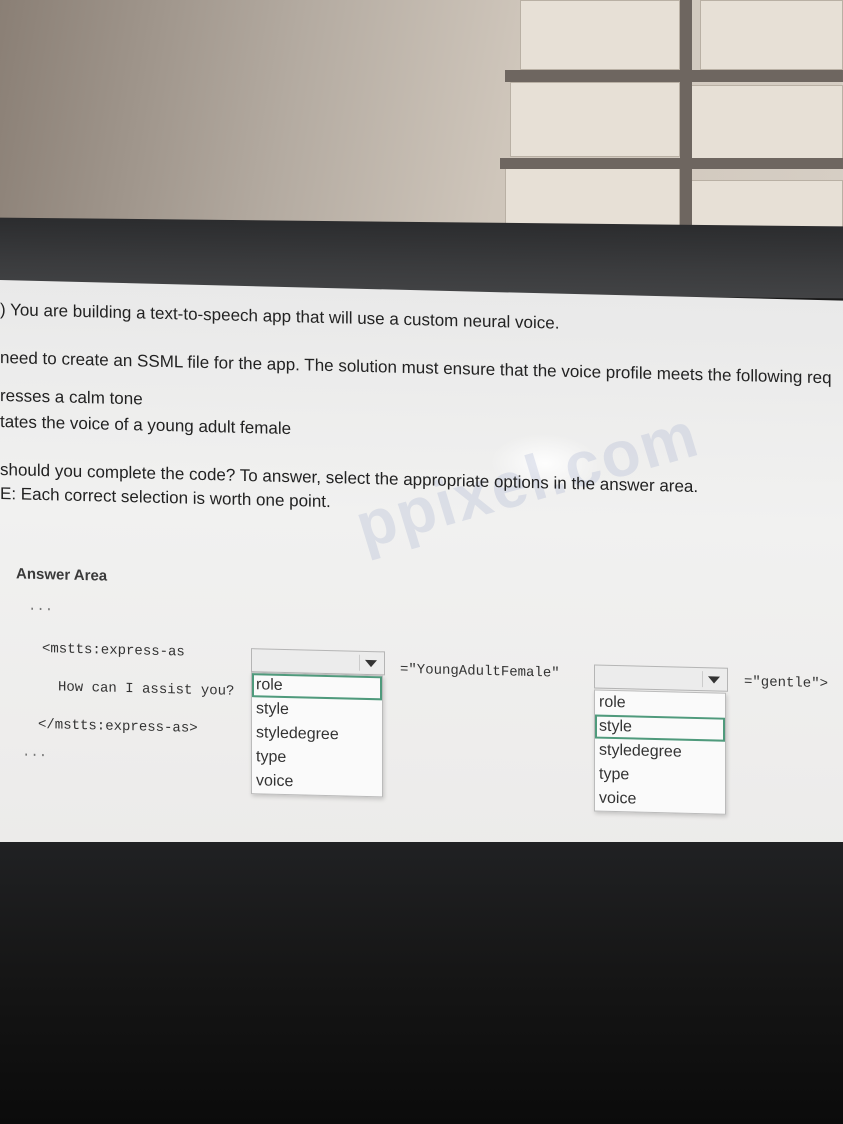 This screenshot has height=1124, width=843. I want to click on dropdown-2-option-voice: voice, so click(660, 800).